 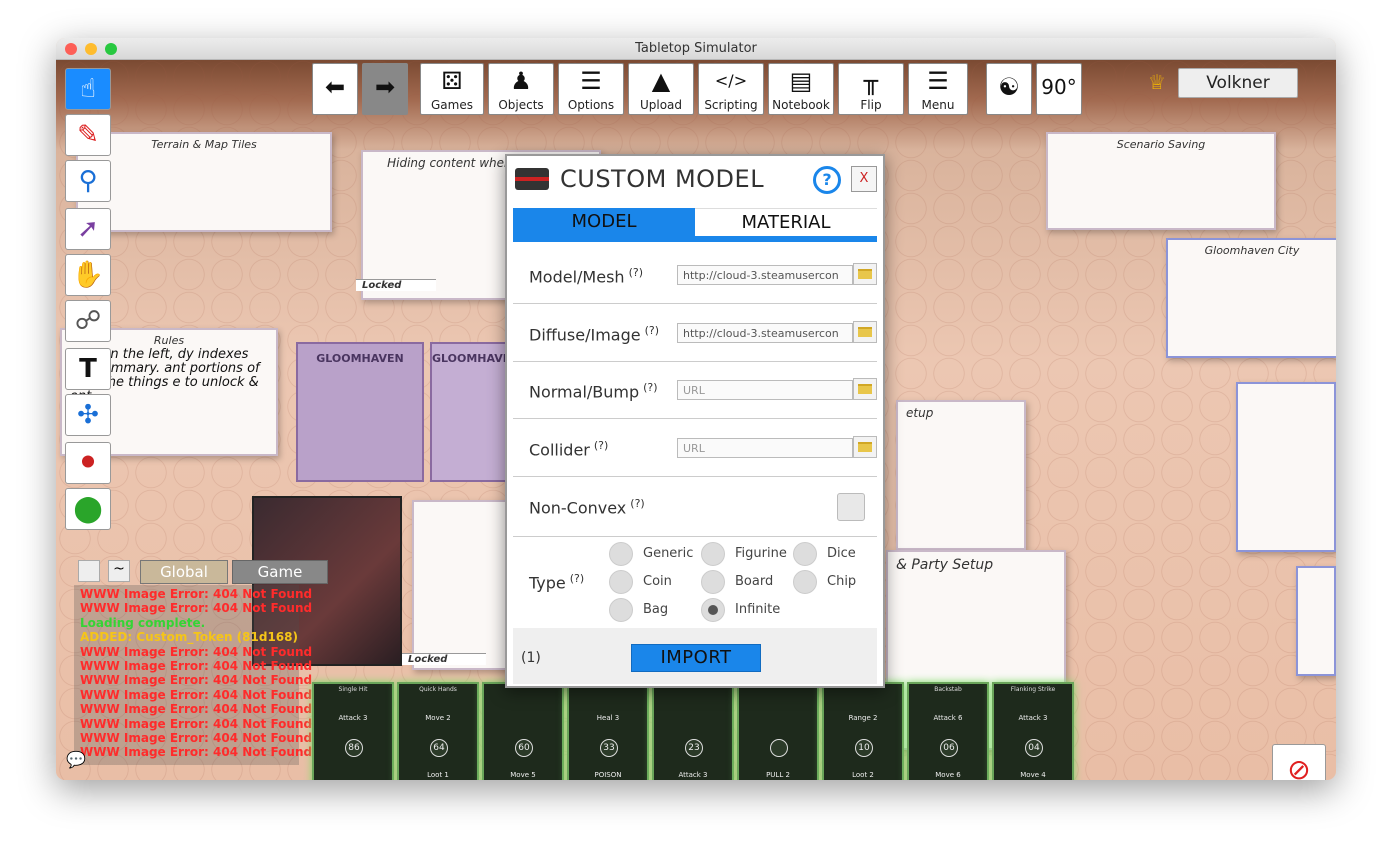 I want to click on folder-icon, so click(x=865, y=332).